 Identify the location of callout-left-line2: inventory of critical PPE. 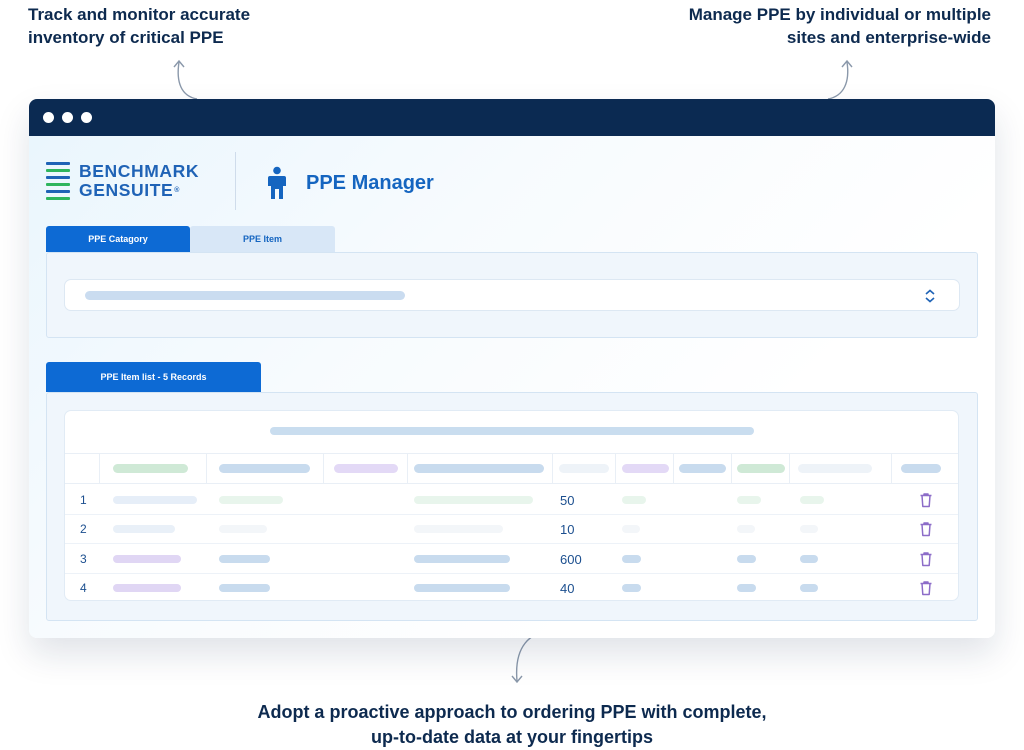
(126, 37).